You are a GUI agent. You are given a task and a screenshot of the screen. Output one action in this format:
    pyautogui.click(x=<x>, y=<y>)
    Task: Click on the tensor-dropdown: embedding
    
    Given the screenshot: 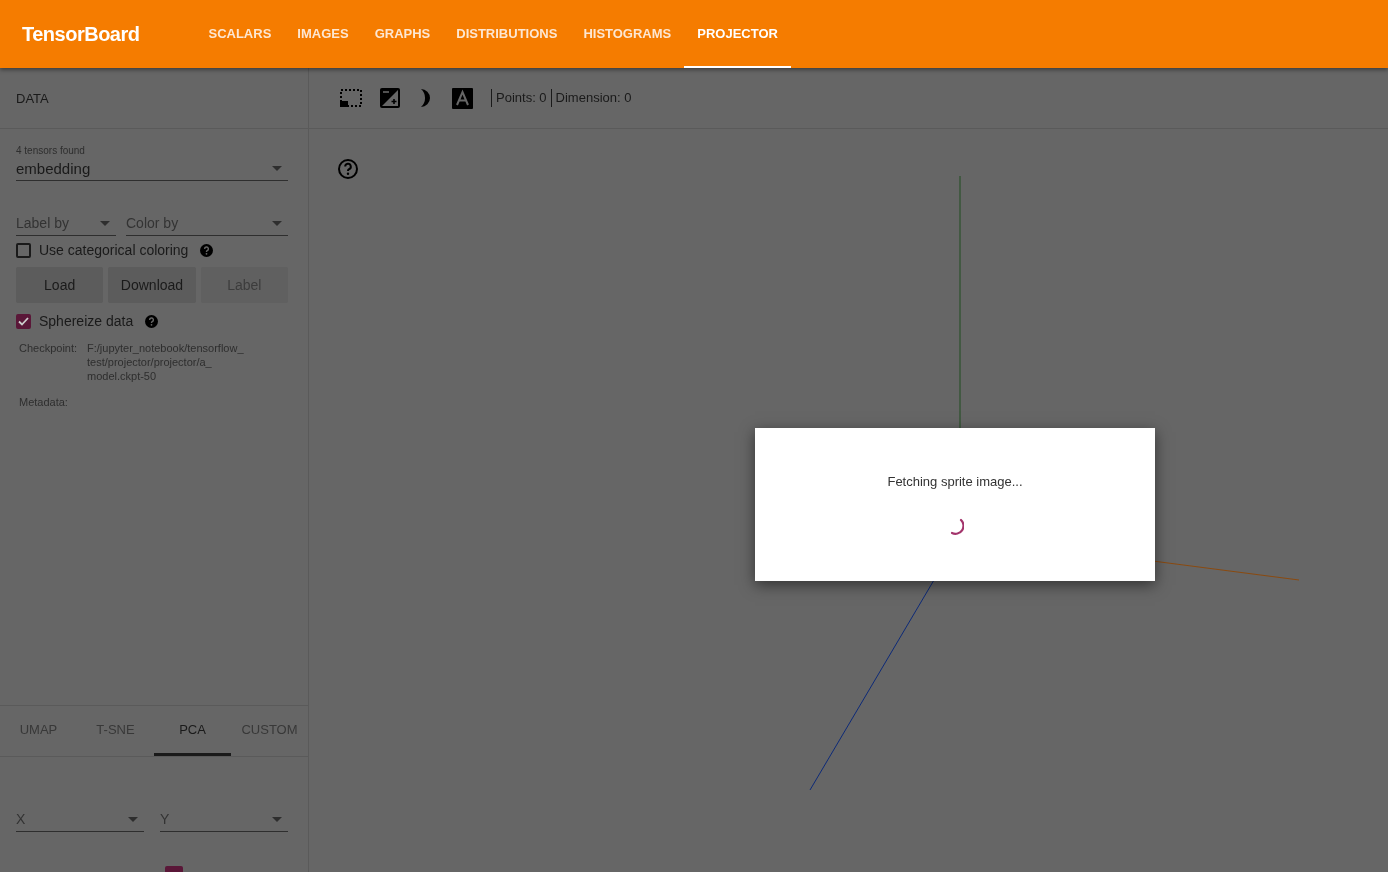 What is the action you would take?
    pyautogui.click(x=152, y=168)
    